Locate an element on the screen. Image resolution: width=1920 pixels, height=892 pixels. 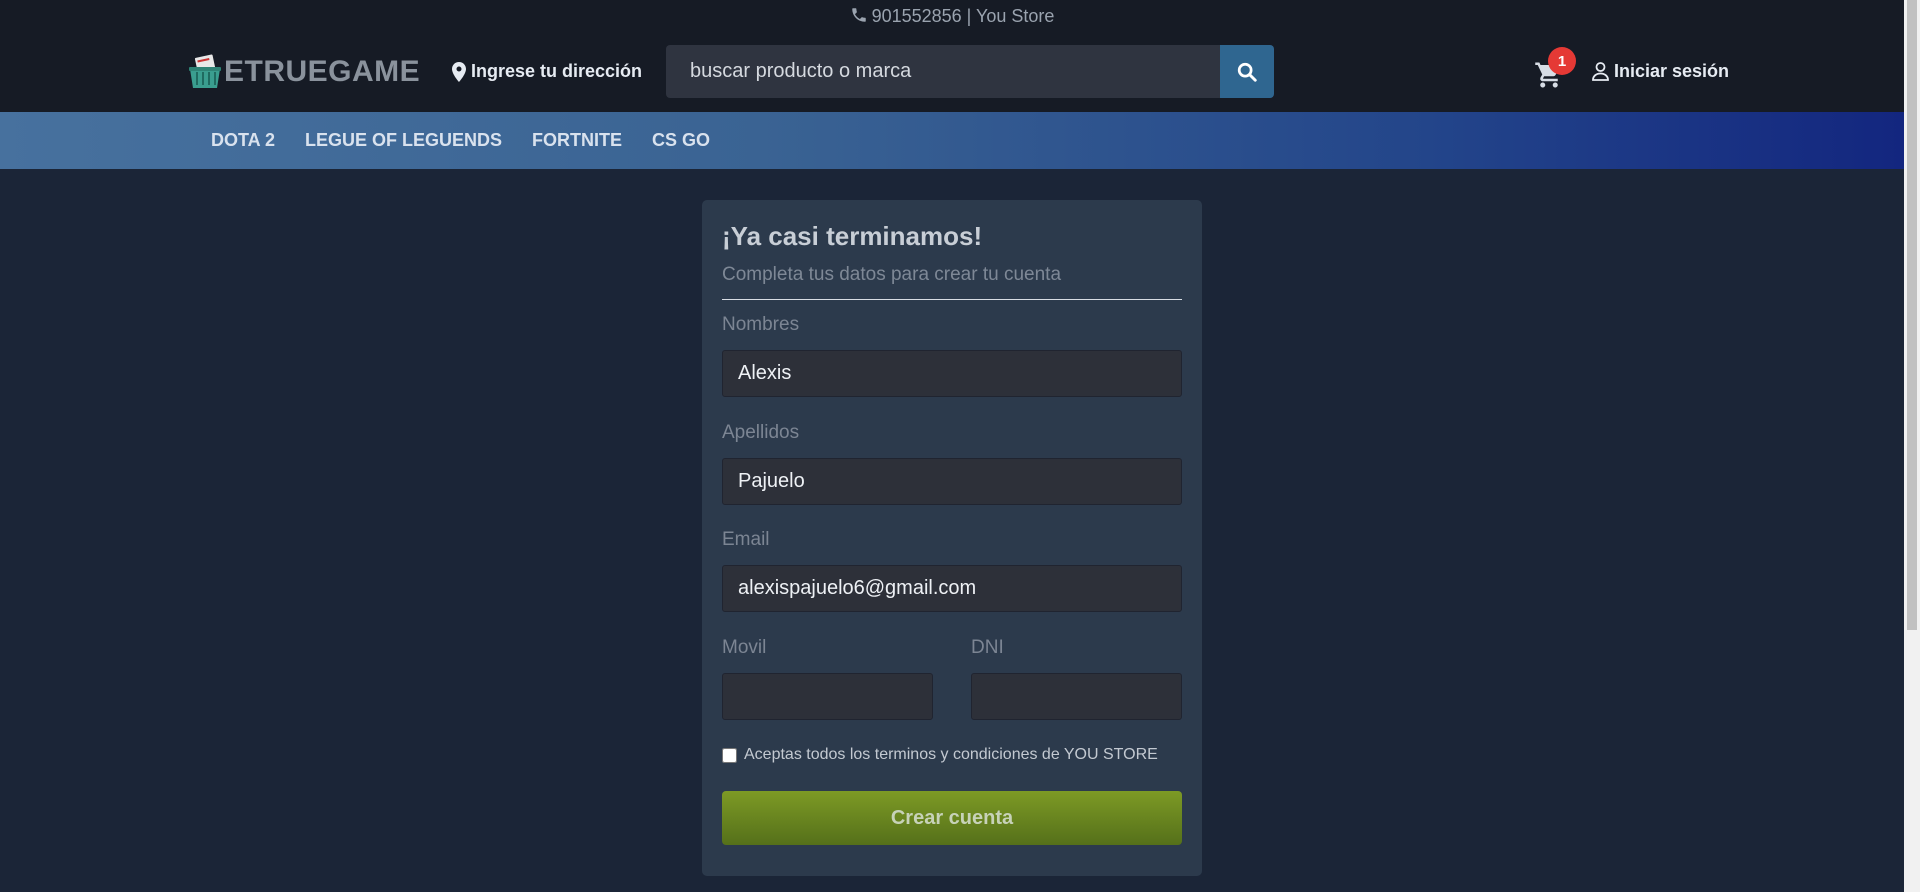
dni-label: DNI is located at coordinates (987, 647).